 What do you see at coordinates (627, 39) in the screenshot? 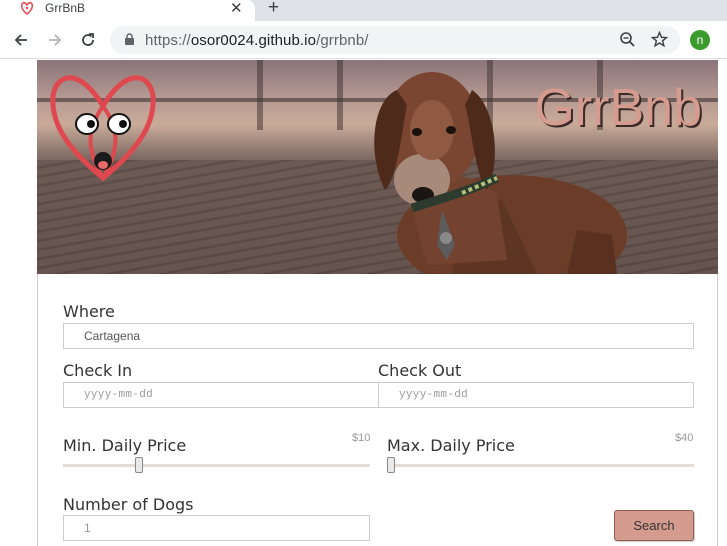
I see `zoom-icon` at bounding box center [627, 39].